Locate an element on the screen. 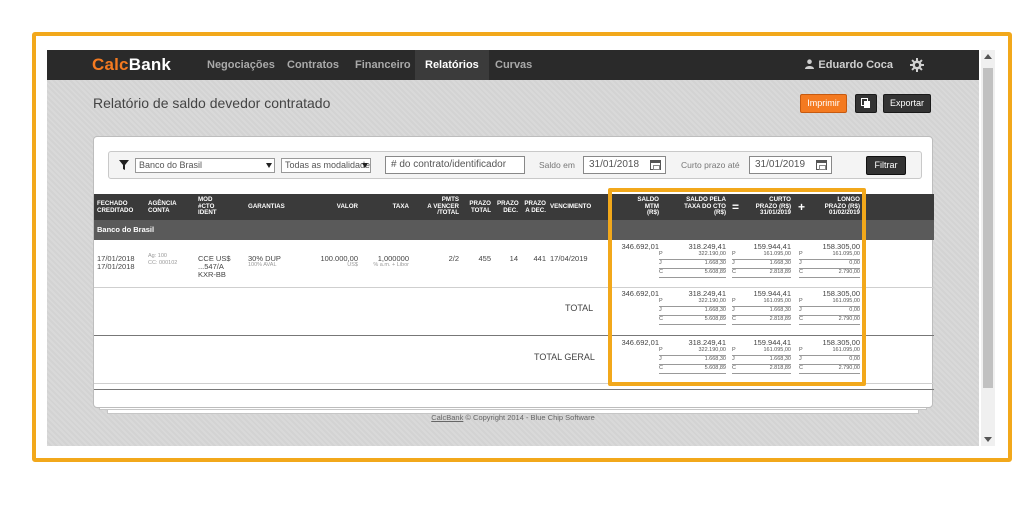 The height and width of the screenshot is (517, 1023). col-taxa: TAXA is located at coordinates (396, 207).